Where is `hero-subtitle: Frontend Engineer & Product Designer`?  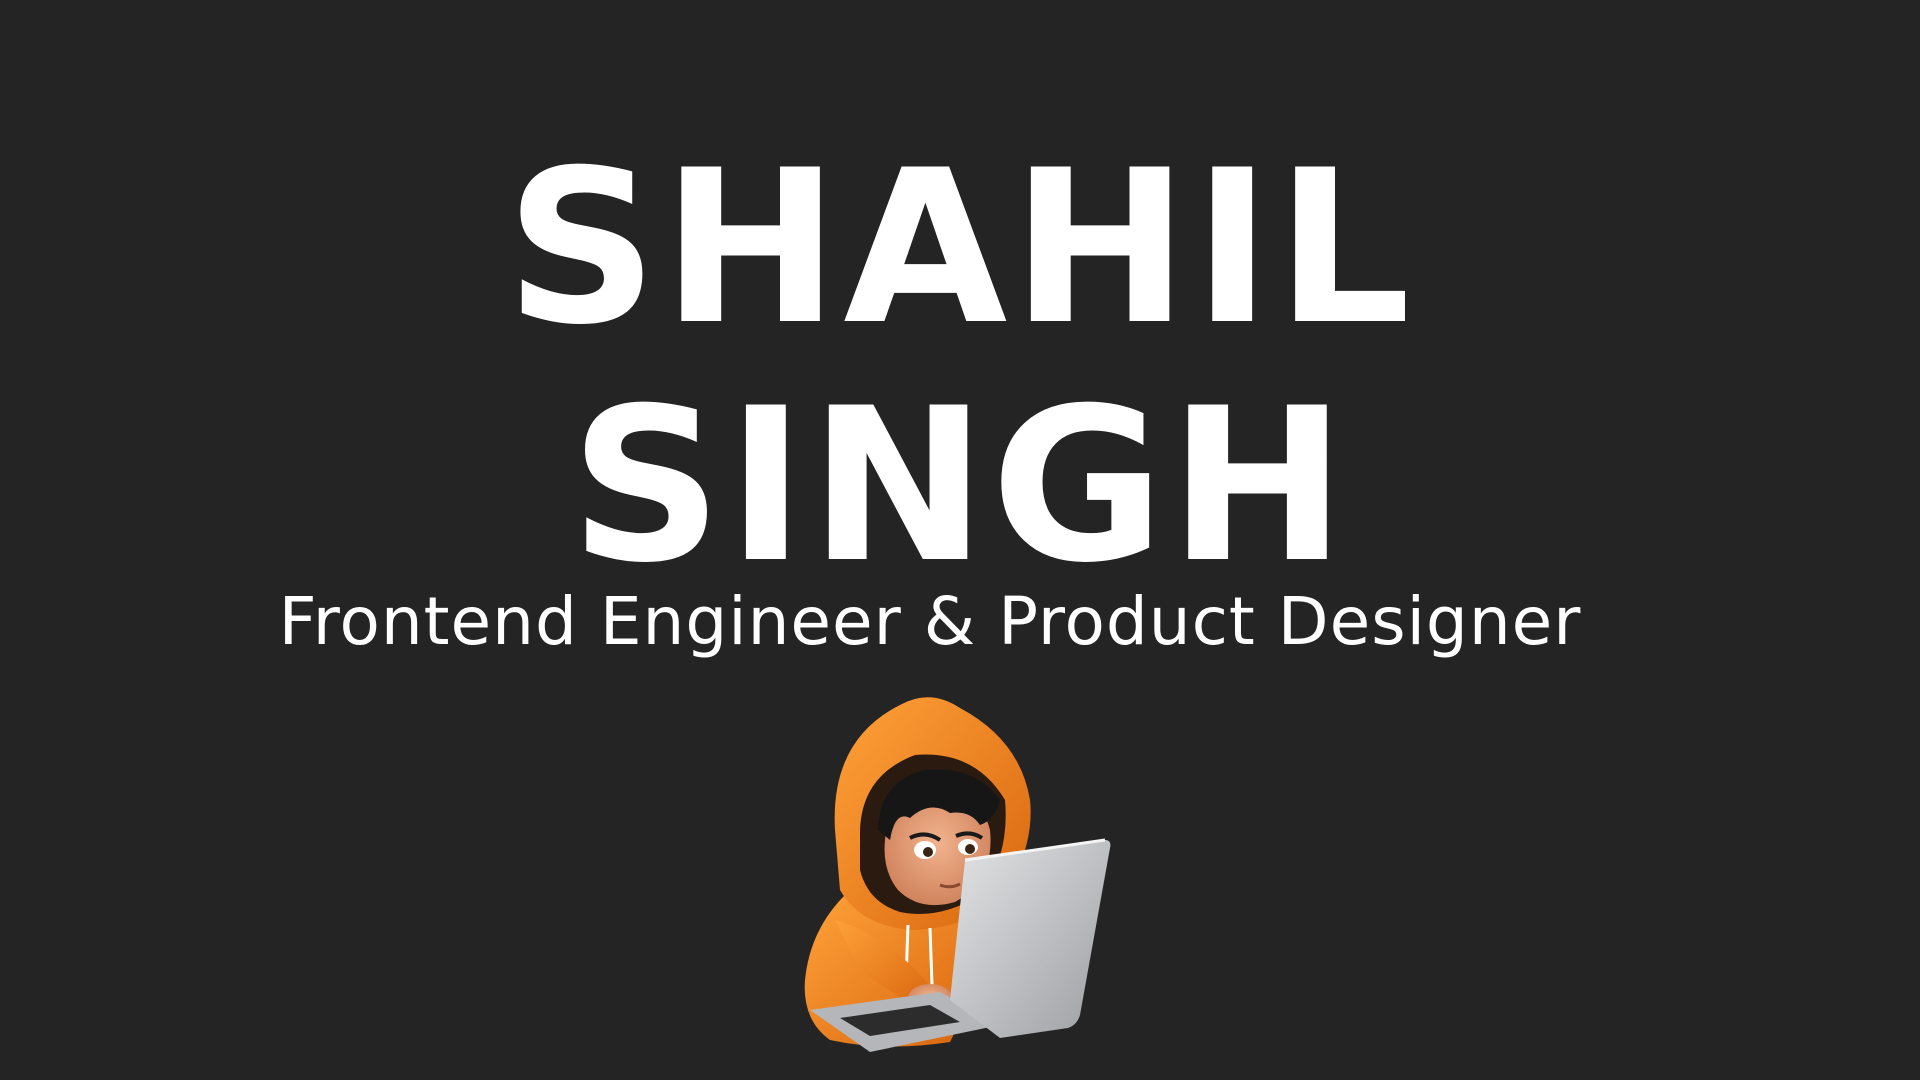
hero-subtitle: Frontend Engineer & Product Designer is located at coordinates (930, 621).